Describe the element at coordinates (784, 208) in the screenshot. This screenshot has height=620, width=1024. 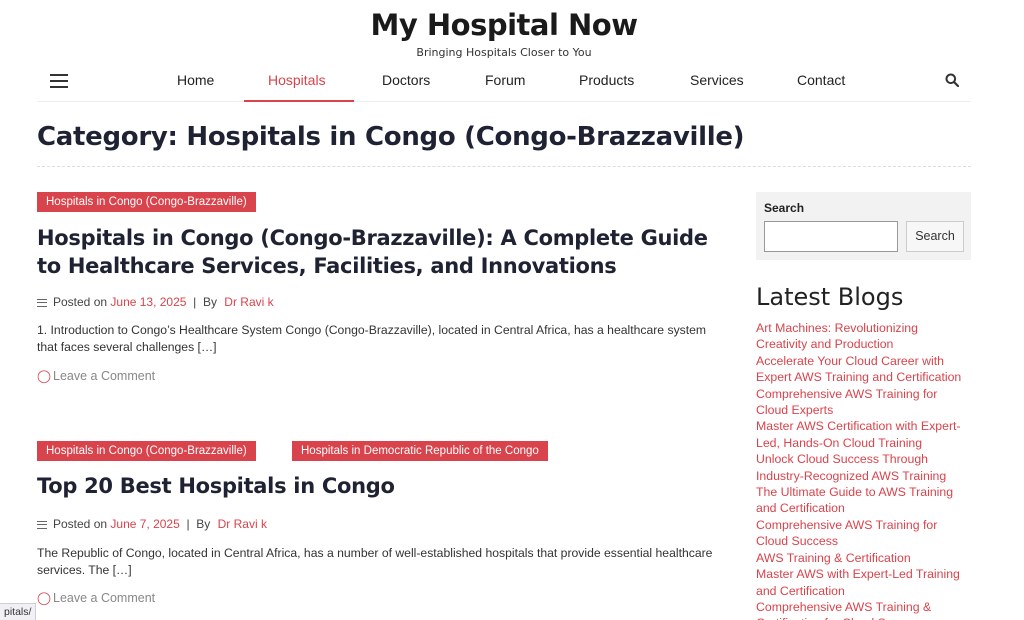
I see `search-widget-label: Search` at that location.